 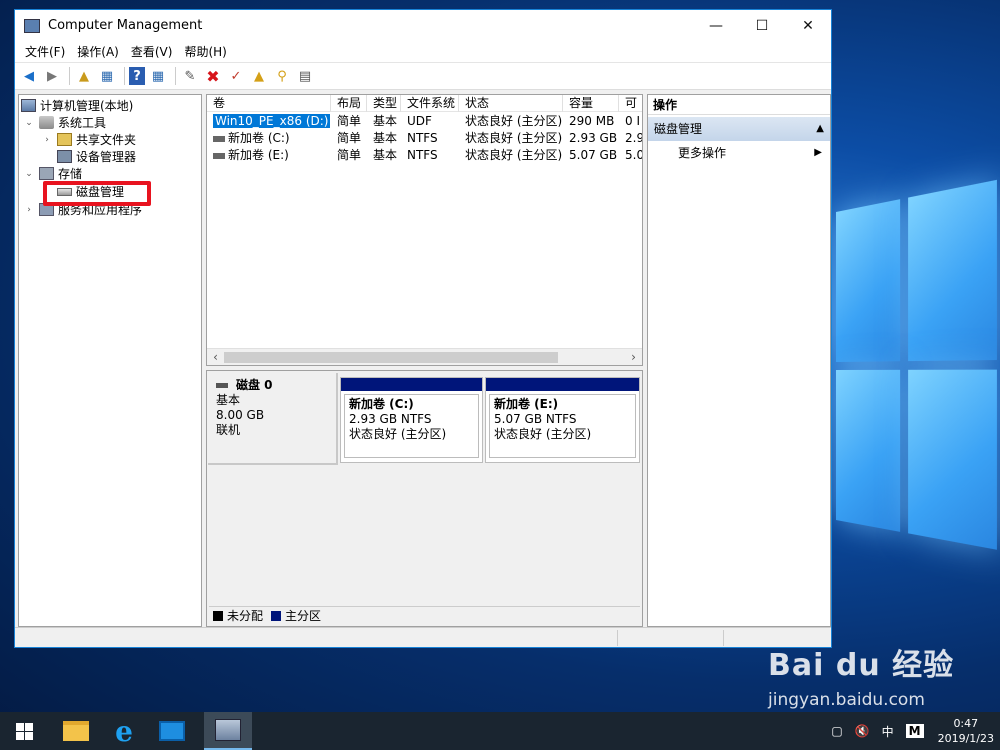 What do you see at coordinates (259, 76) in the screenshot?
I see `folder-up-icon: ▲` at bounding box center [259, 76].